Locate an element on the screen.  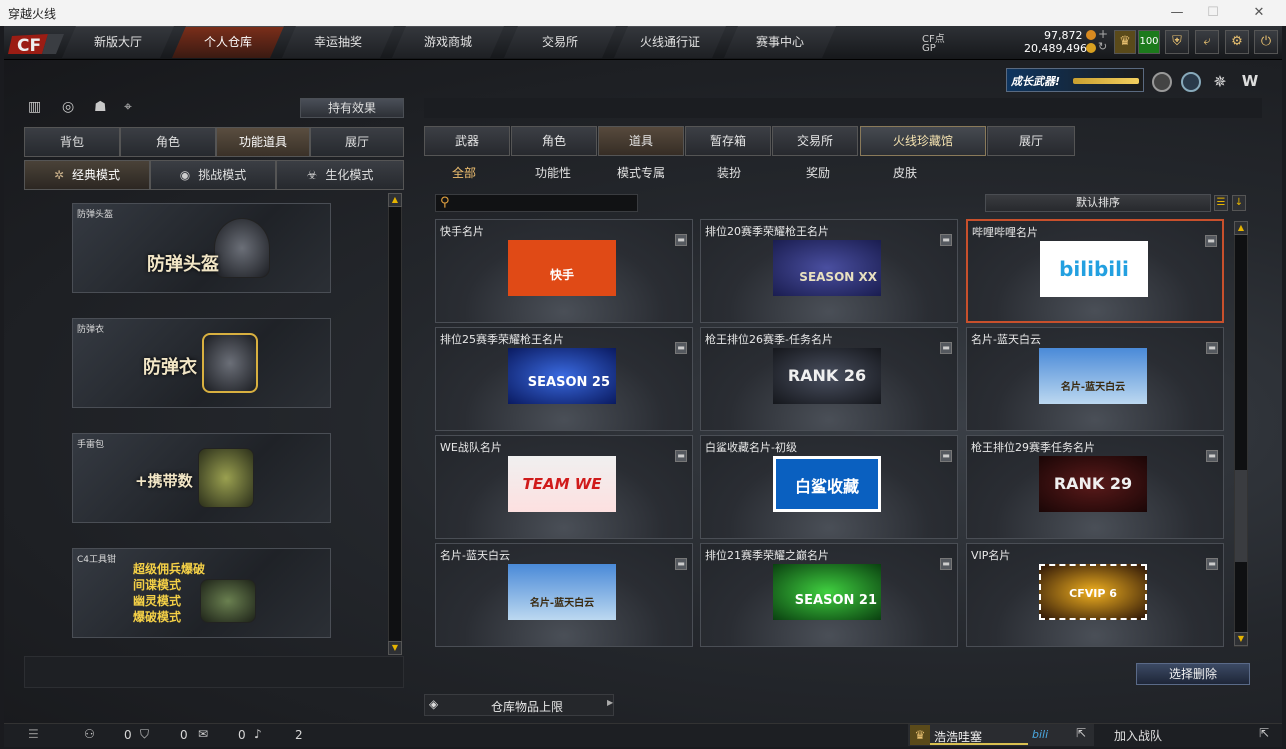
external-link-icon: ⇱ is located at coordinates (1081, 733).